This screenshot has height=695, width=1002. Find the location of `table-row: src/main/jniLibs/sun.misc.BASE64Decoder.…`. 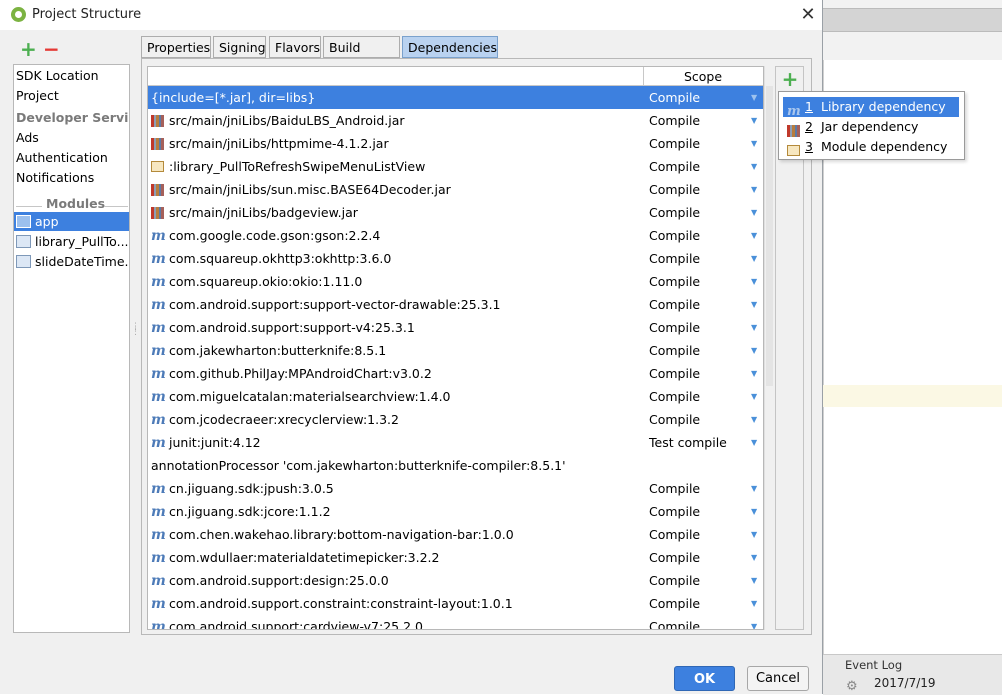

table-row: src/main/jniLibs/sun.misc.BASE64Decoder.… is located at coordinates (455, 189).